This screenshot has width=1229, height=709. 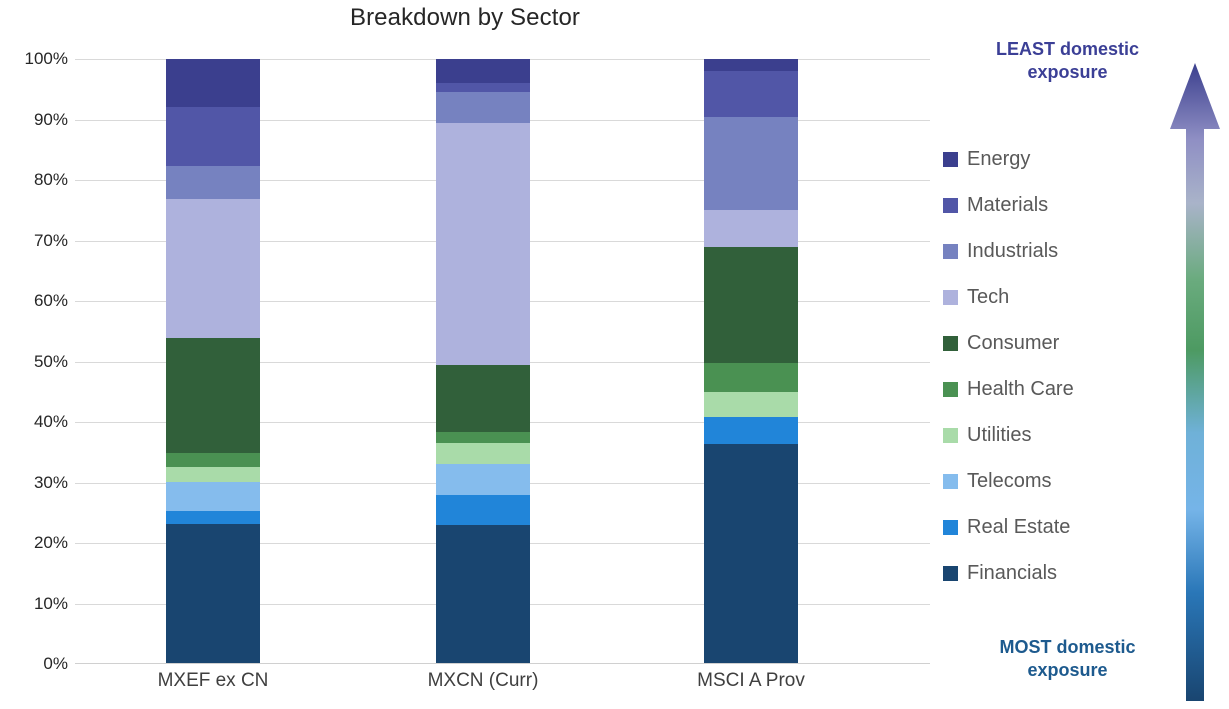 I want to click on legend-item-telecoms: Telecoms, so click(x=1043, y=481).